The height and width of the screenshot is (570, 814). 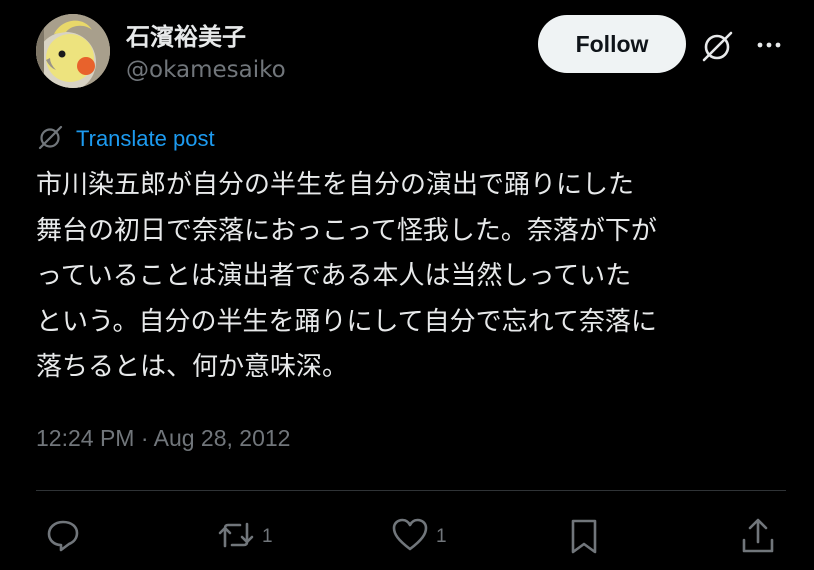 What do you see at coordinates (267, 536) in the screenshot?
I see `repost-count: 1` at bounding box center [267, 536].